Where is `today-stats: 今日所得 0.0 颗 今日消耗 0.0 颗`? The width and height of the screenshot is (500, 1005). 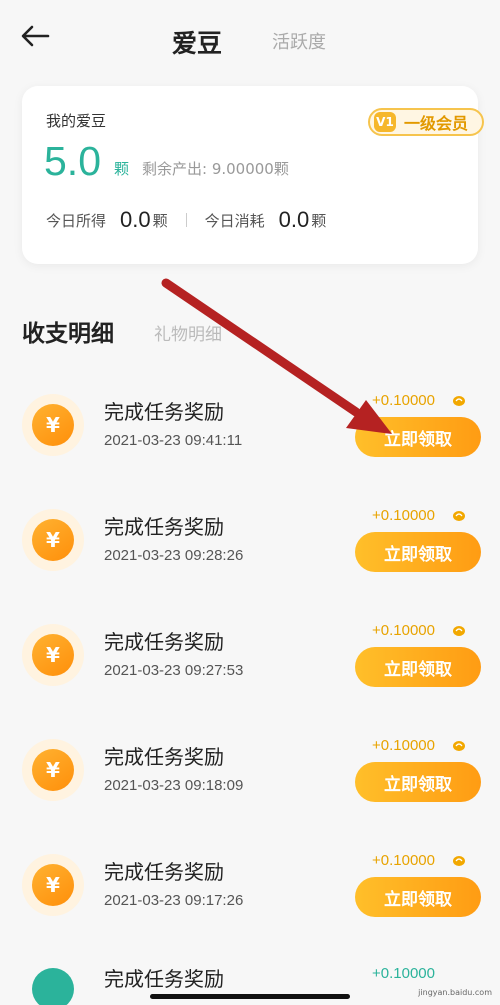
today-stats: 今日所得 0.0 颗 今日消耗 0.0 颗 is located at coordinates (186, 220).